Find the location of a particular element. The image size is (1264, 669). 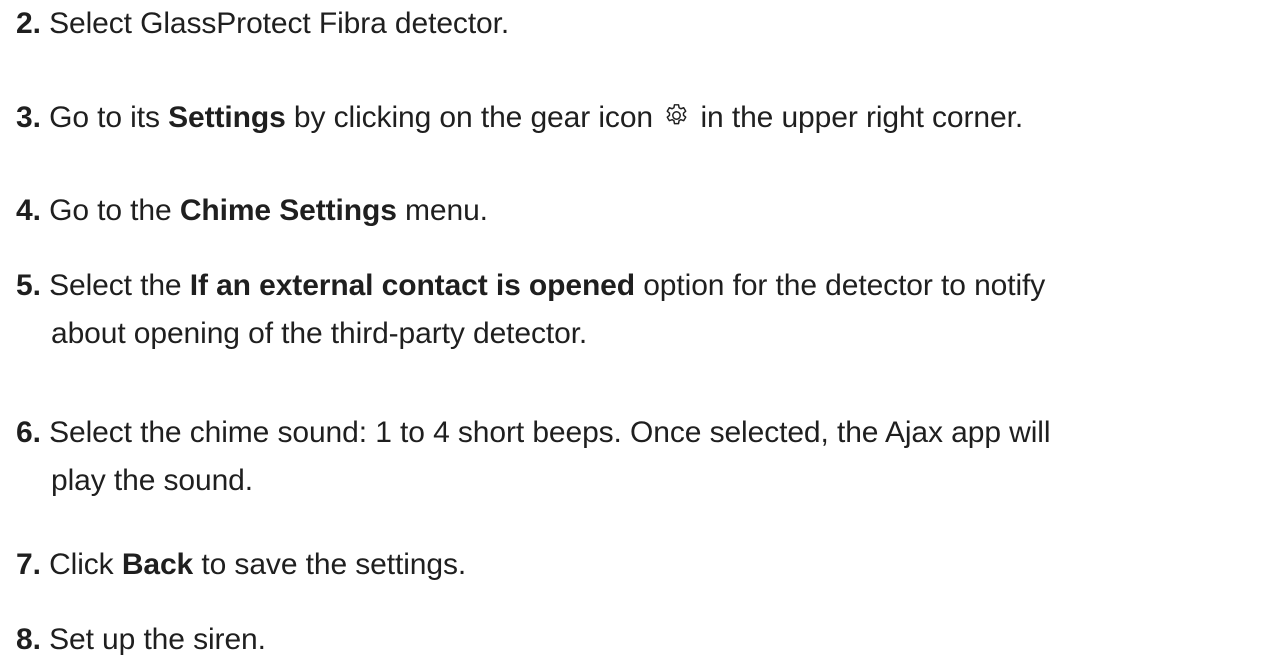

step-number: 7. is located at coordinates (28, 564).